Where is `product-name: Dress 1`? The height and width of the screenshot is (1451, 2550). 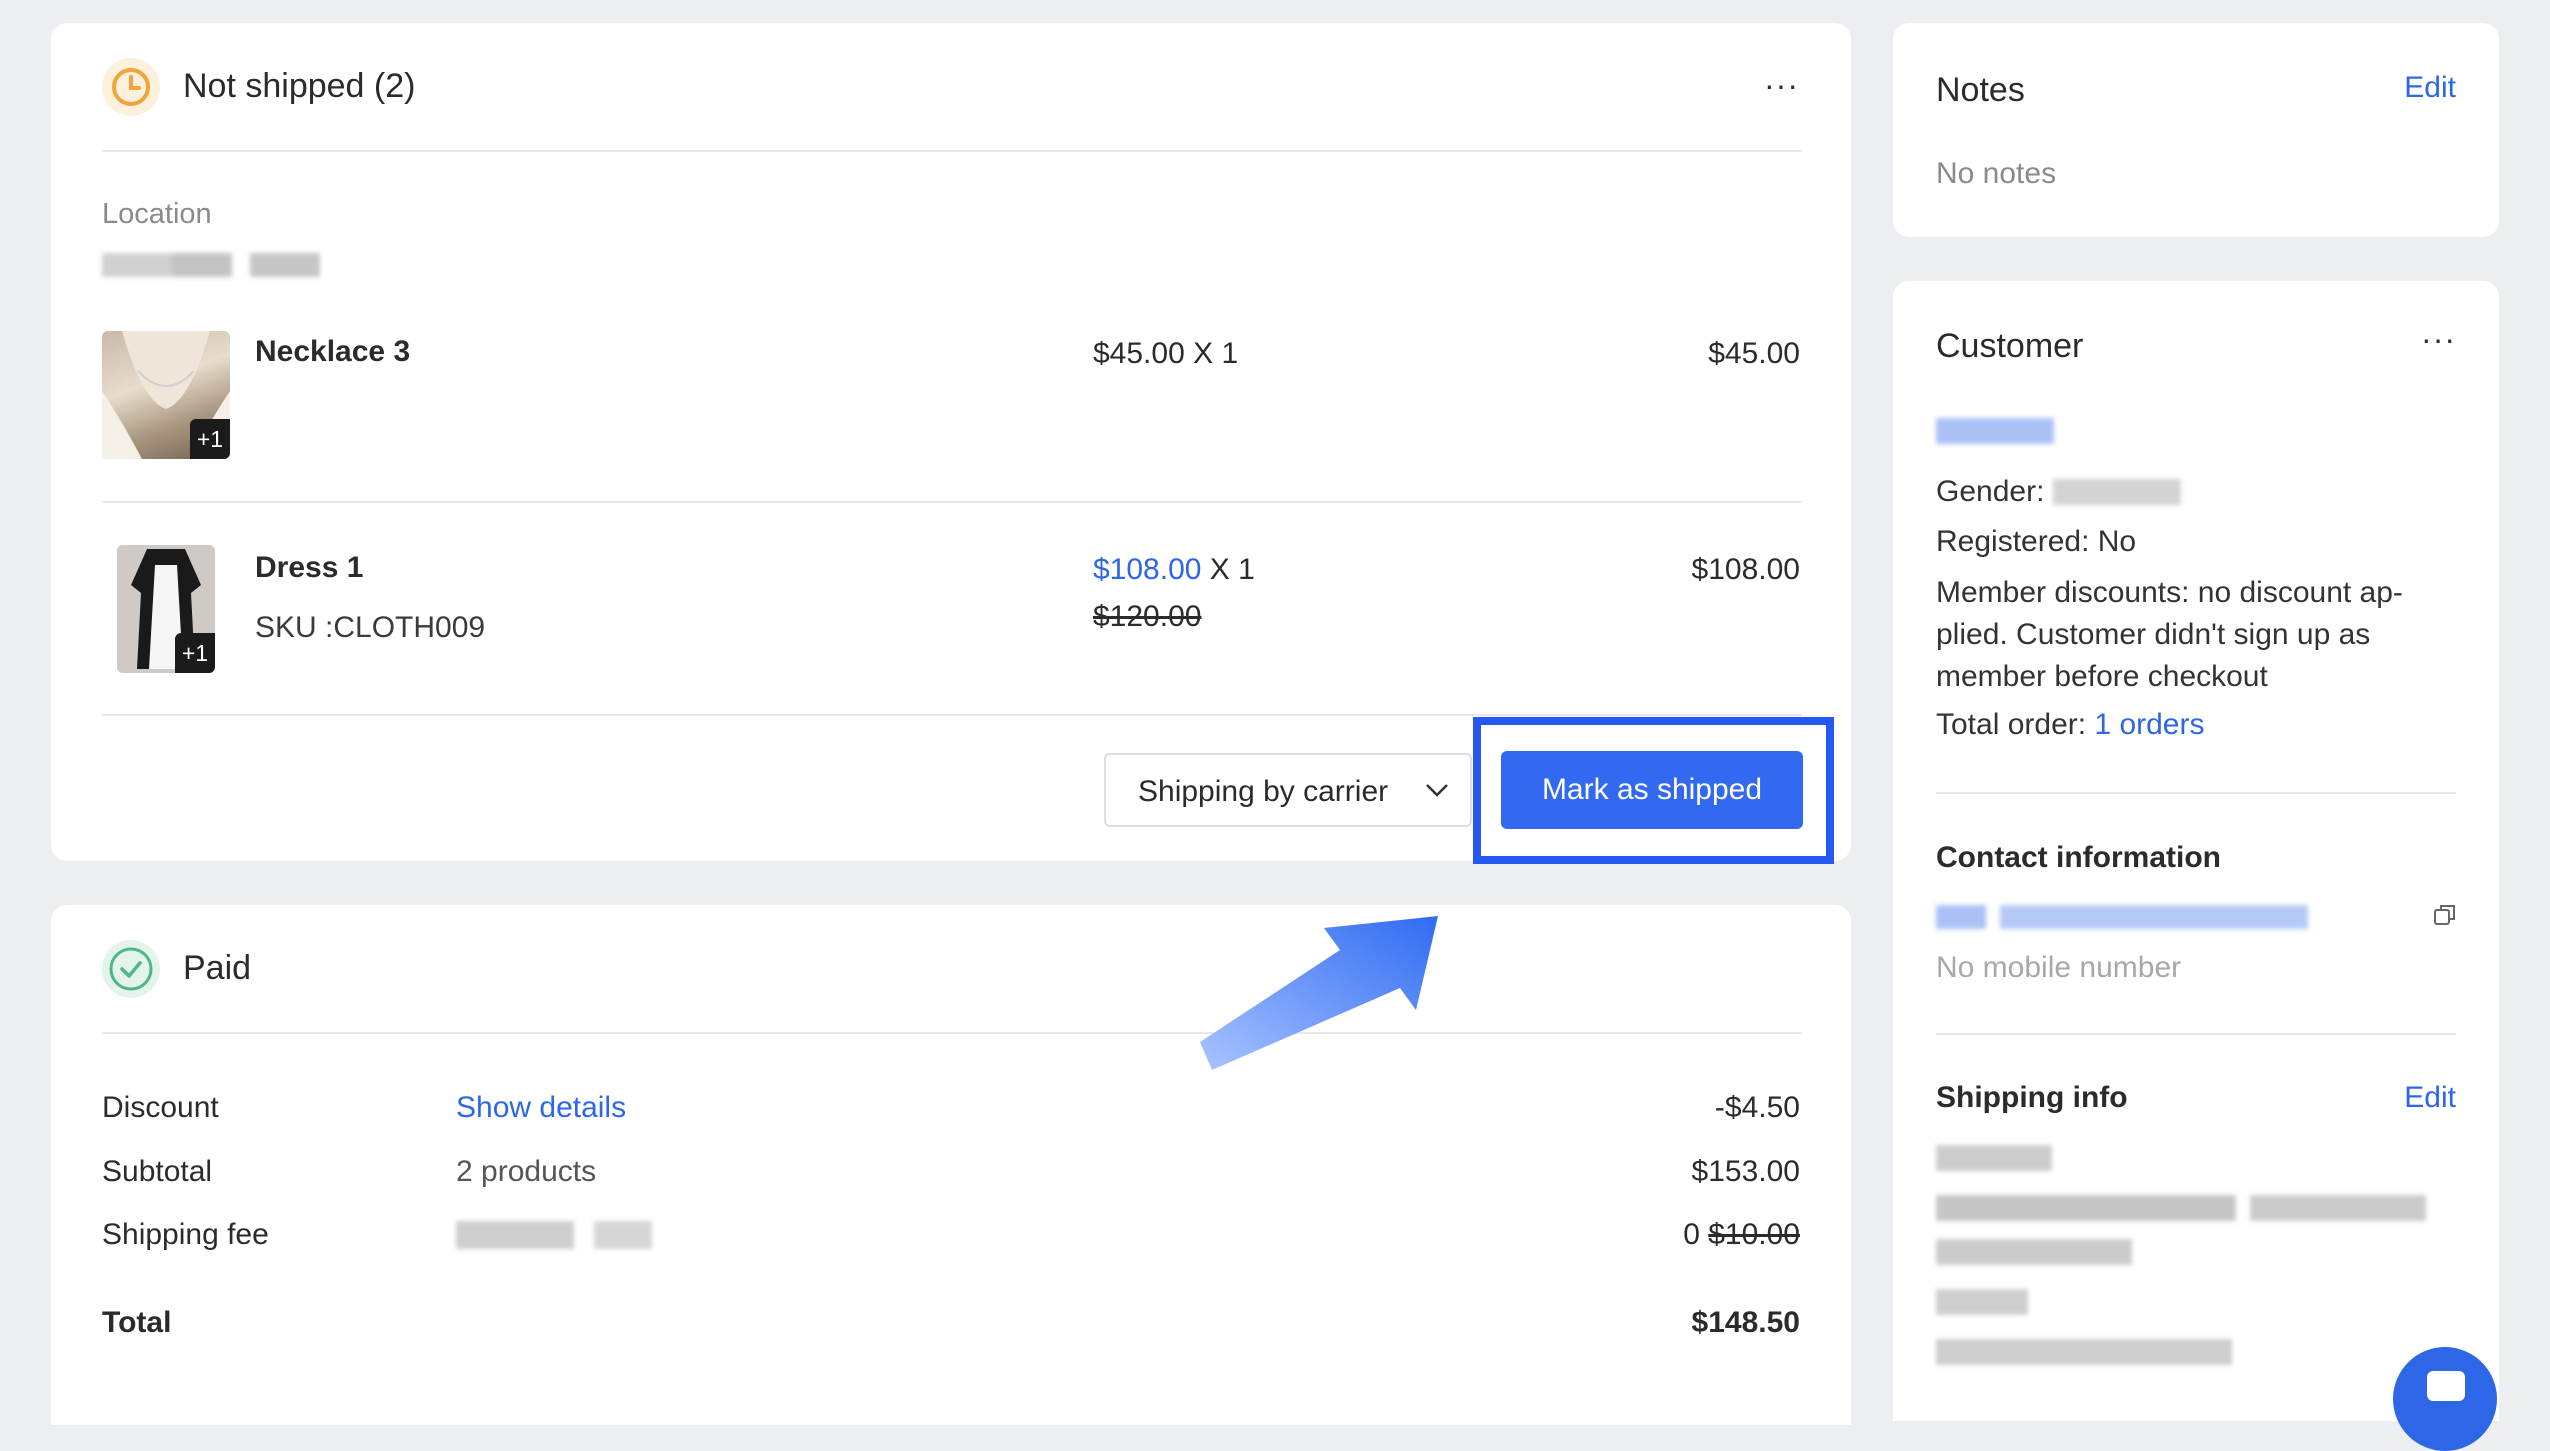
product-name: Dress 1 is located at coordinates (309, 568).